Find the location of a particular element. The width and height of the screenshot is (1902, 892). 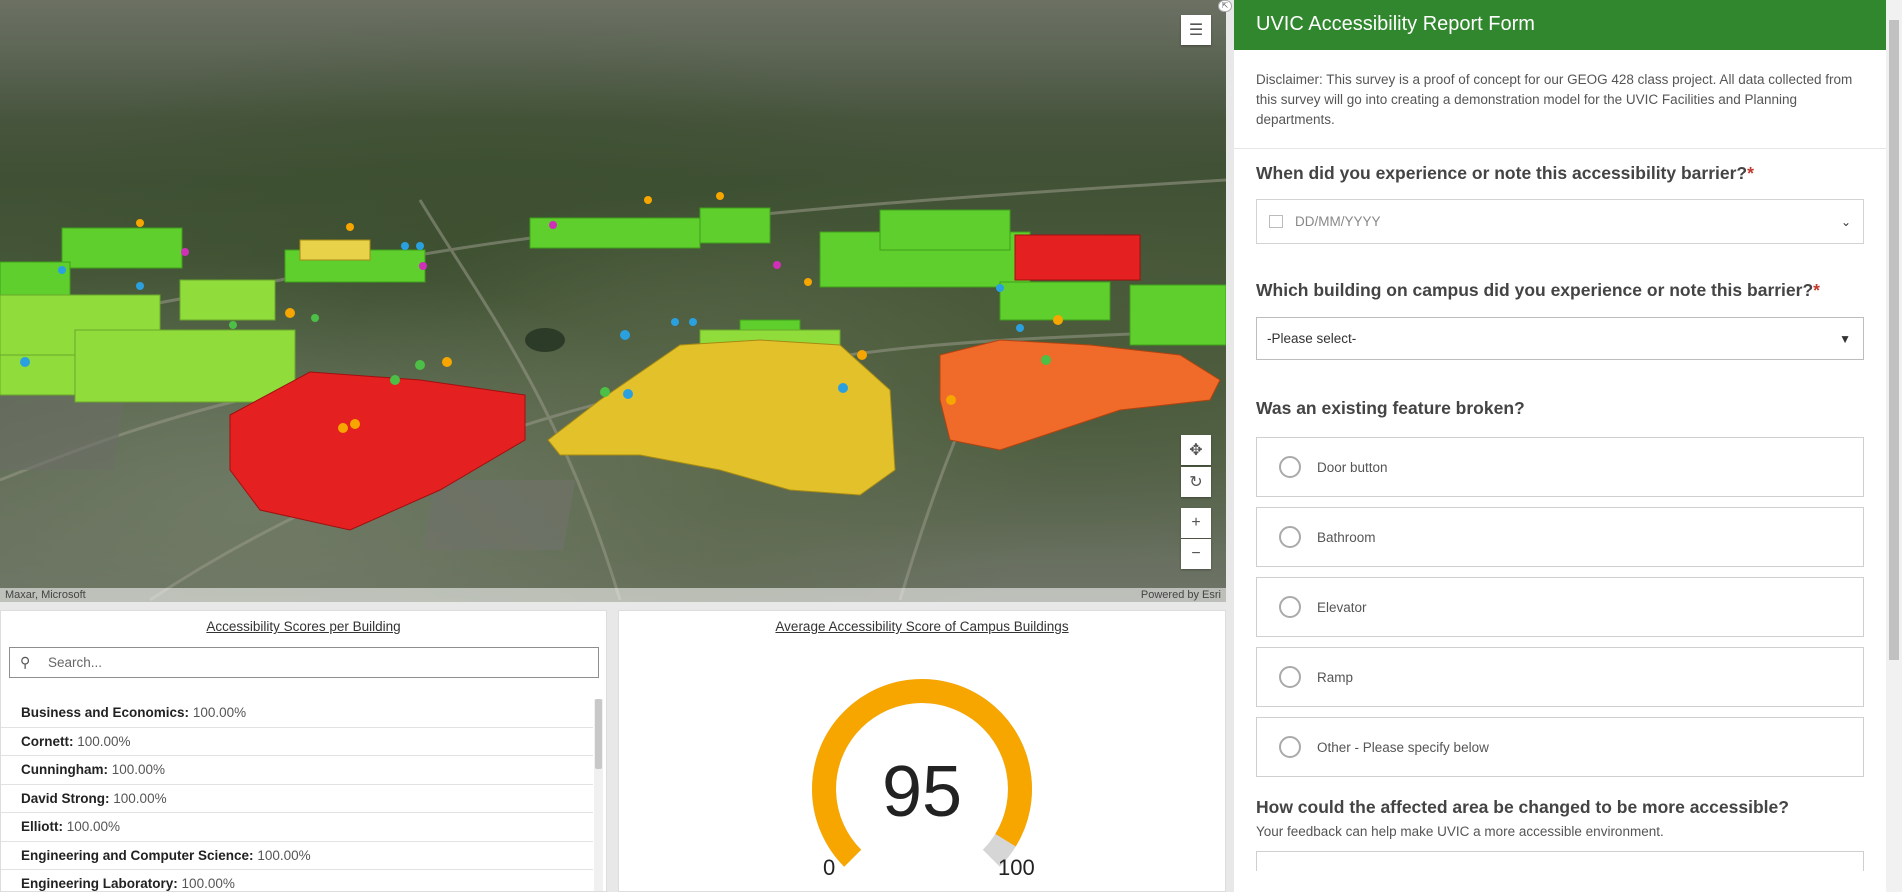

list-item: Cunningham: 100.00% is located at coordinates (297, 770).